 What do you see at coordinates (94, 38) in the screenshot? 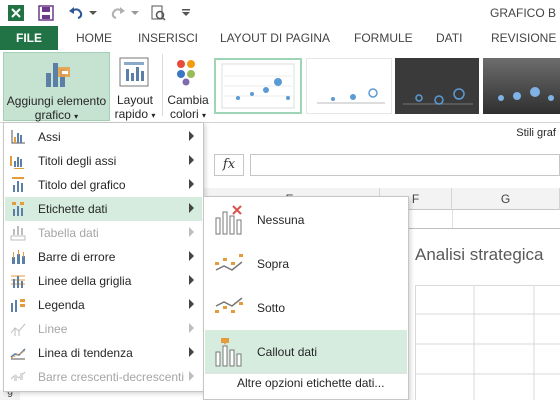
I see `tab-home: HOME` at bounding box center [94, 38].